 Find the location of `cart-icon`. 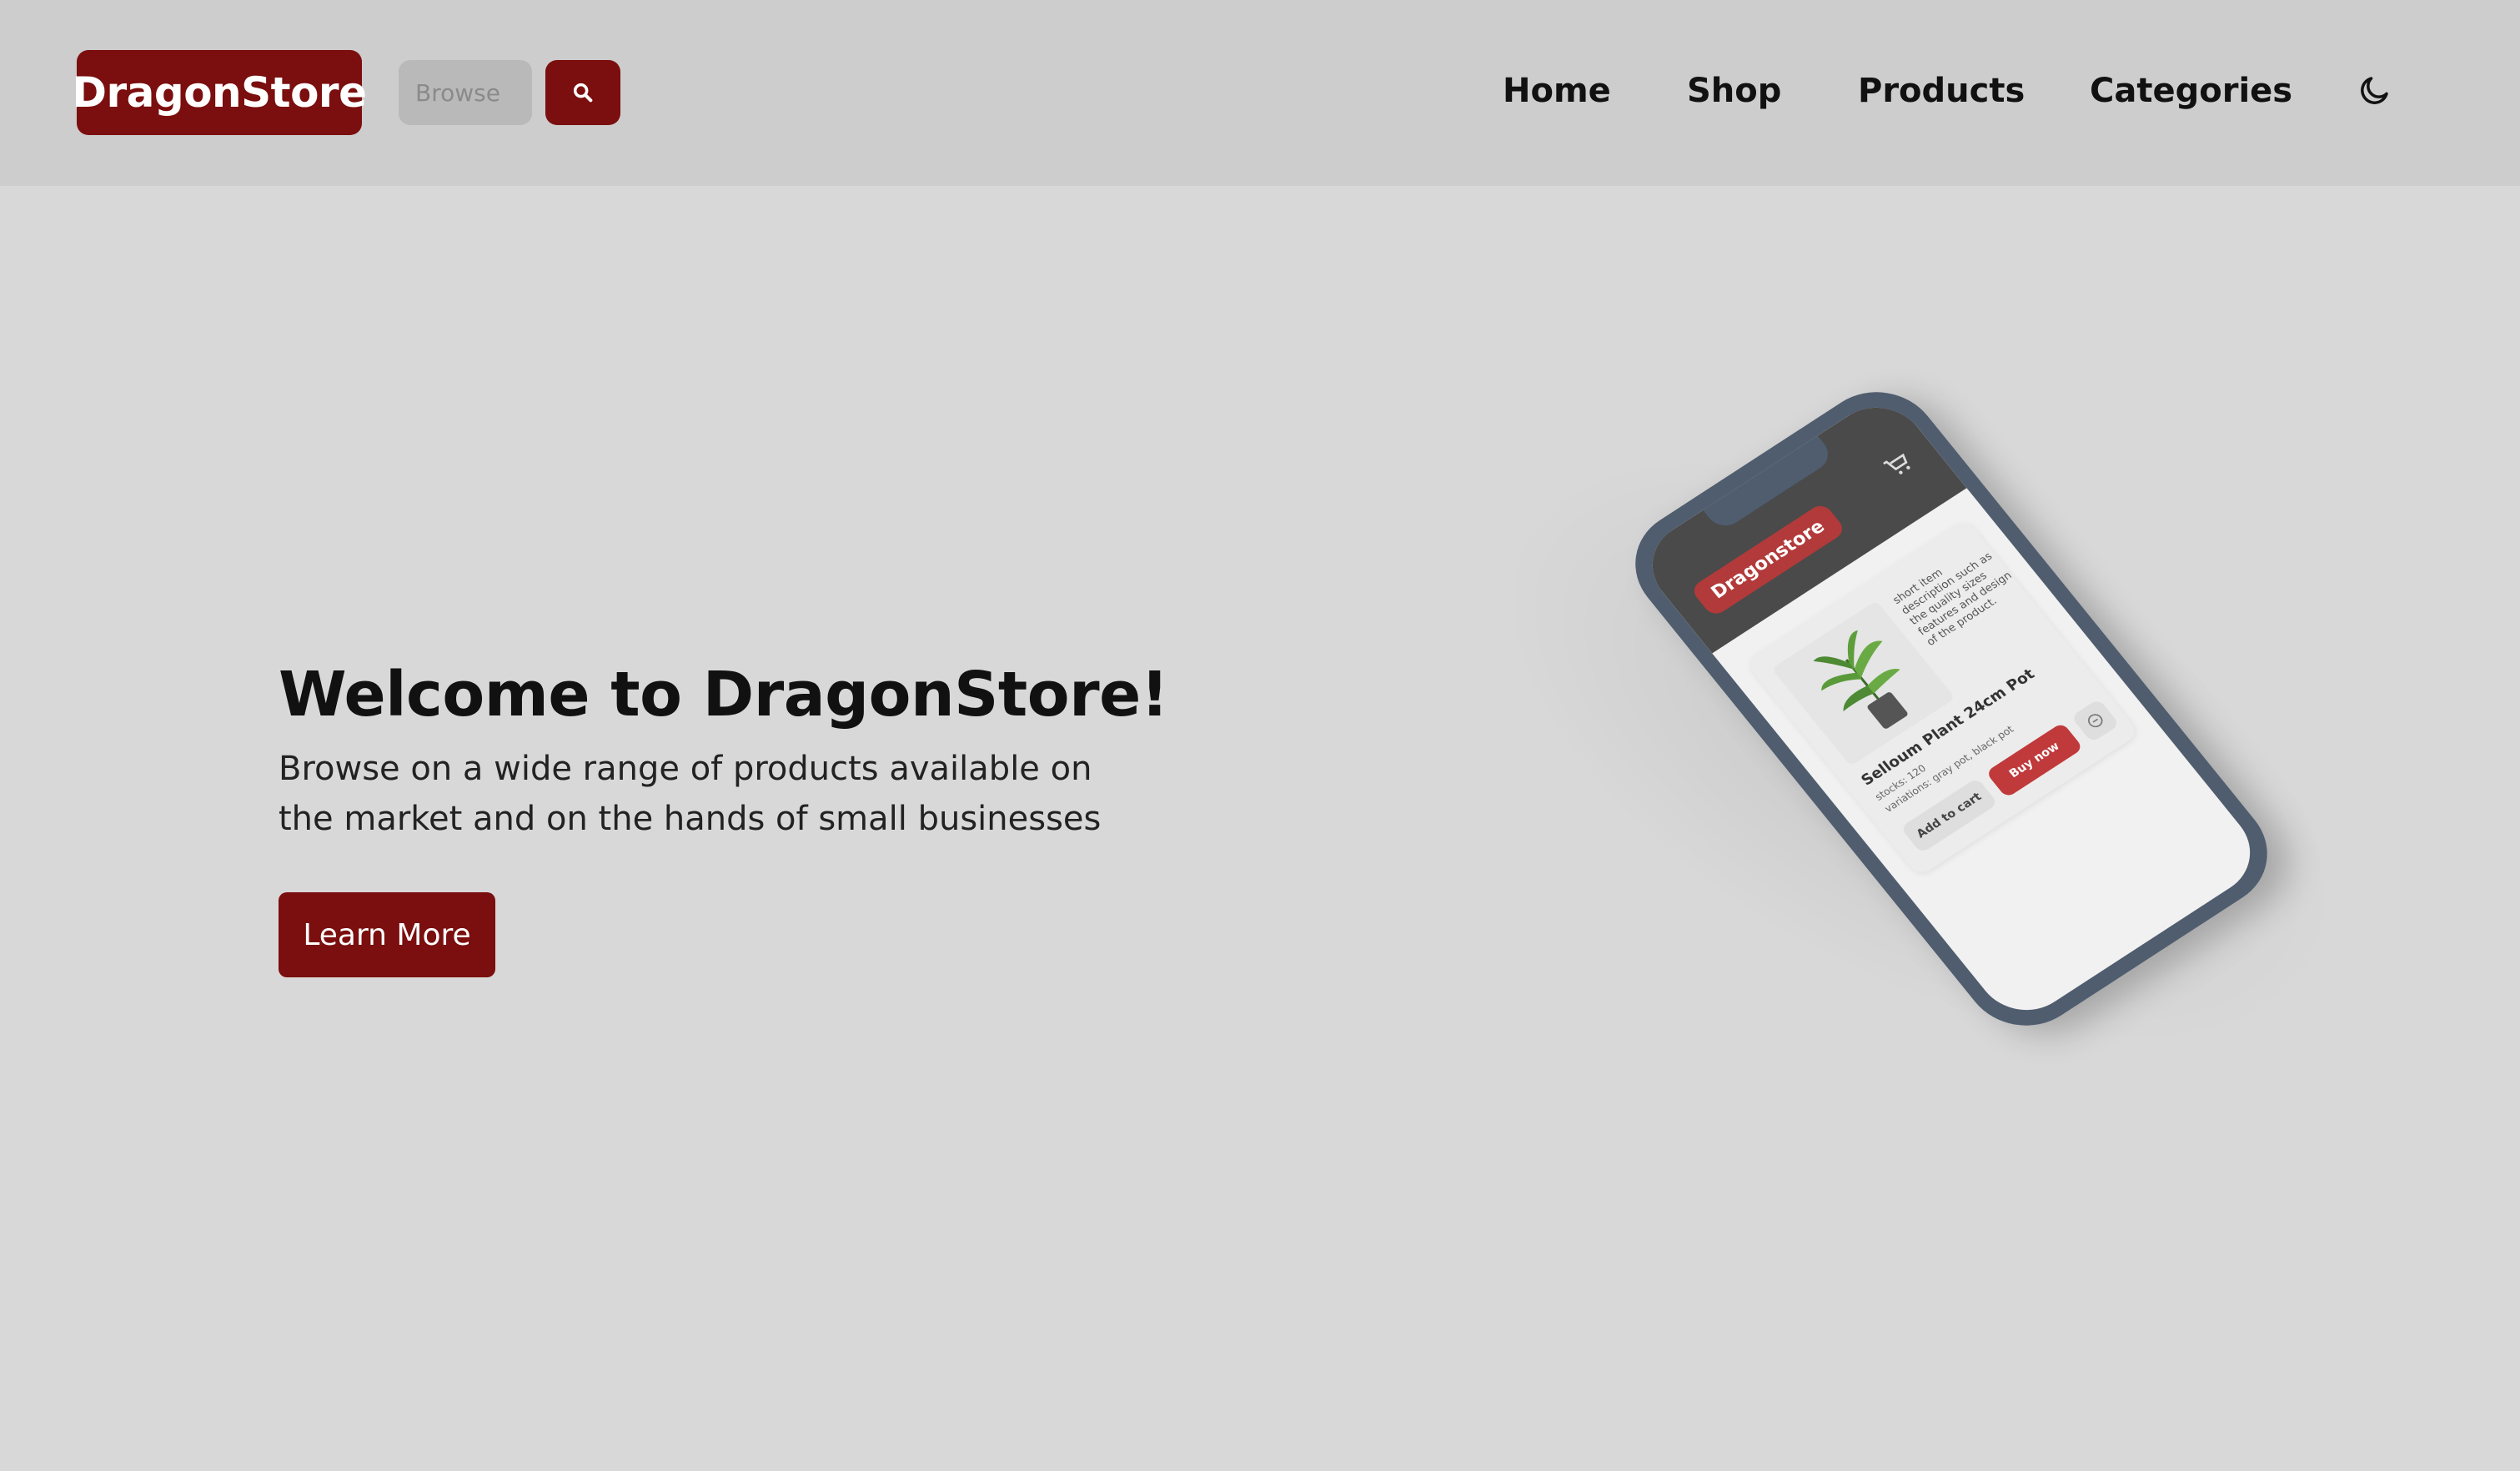

cart-icon is located at coordinates (1896, 463).